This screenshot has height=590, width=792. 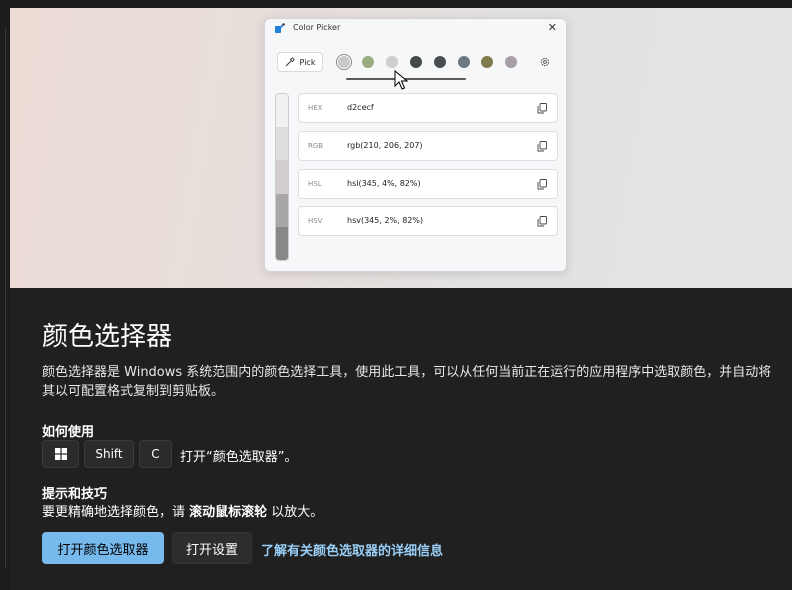 I want to click on windows-logo-icon, so click(x=60, y=454).